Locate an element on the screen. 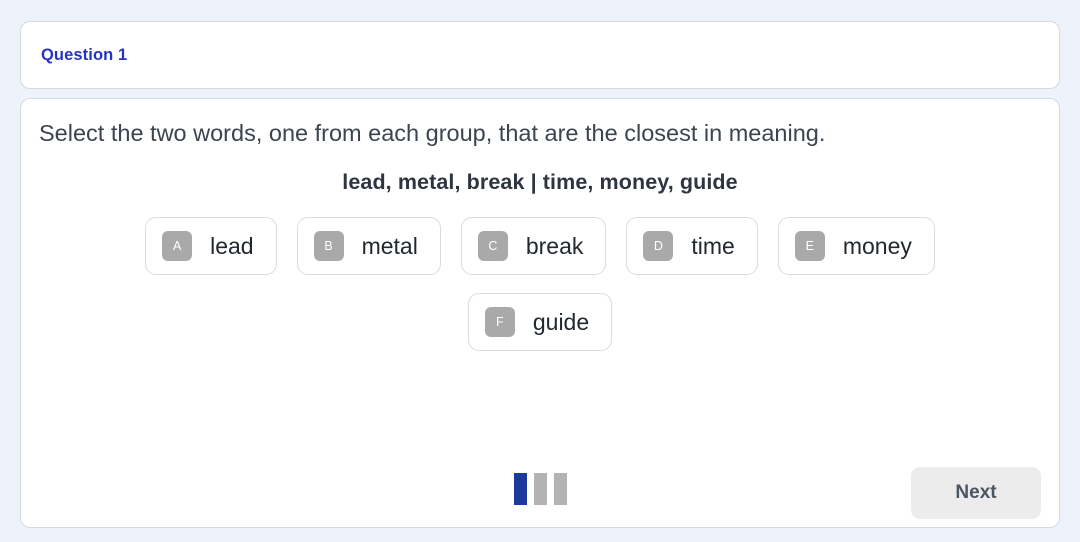  option-c: C break is located at coordinates (533, 246).